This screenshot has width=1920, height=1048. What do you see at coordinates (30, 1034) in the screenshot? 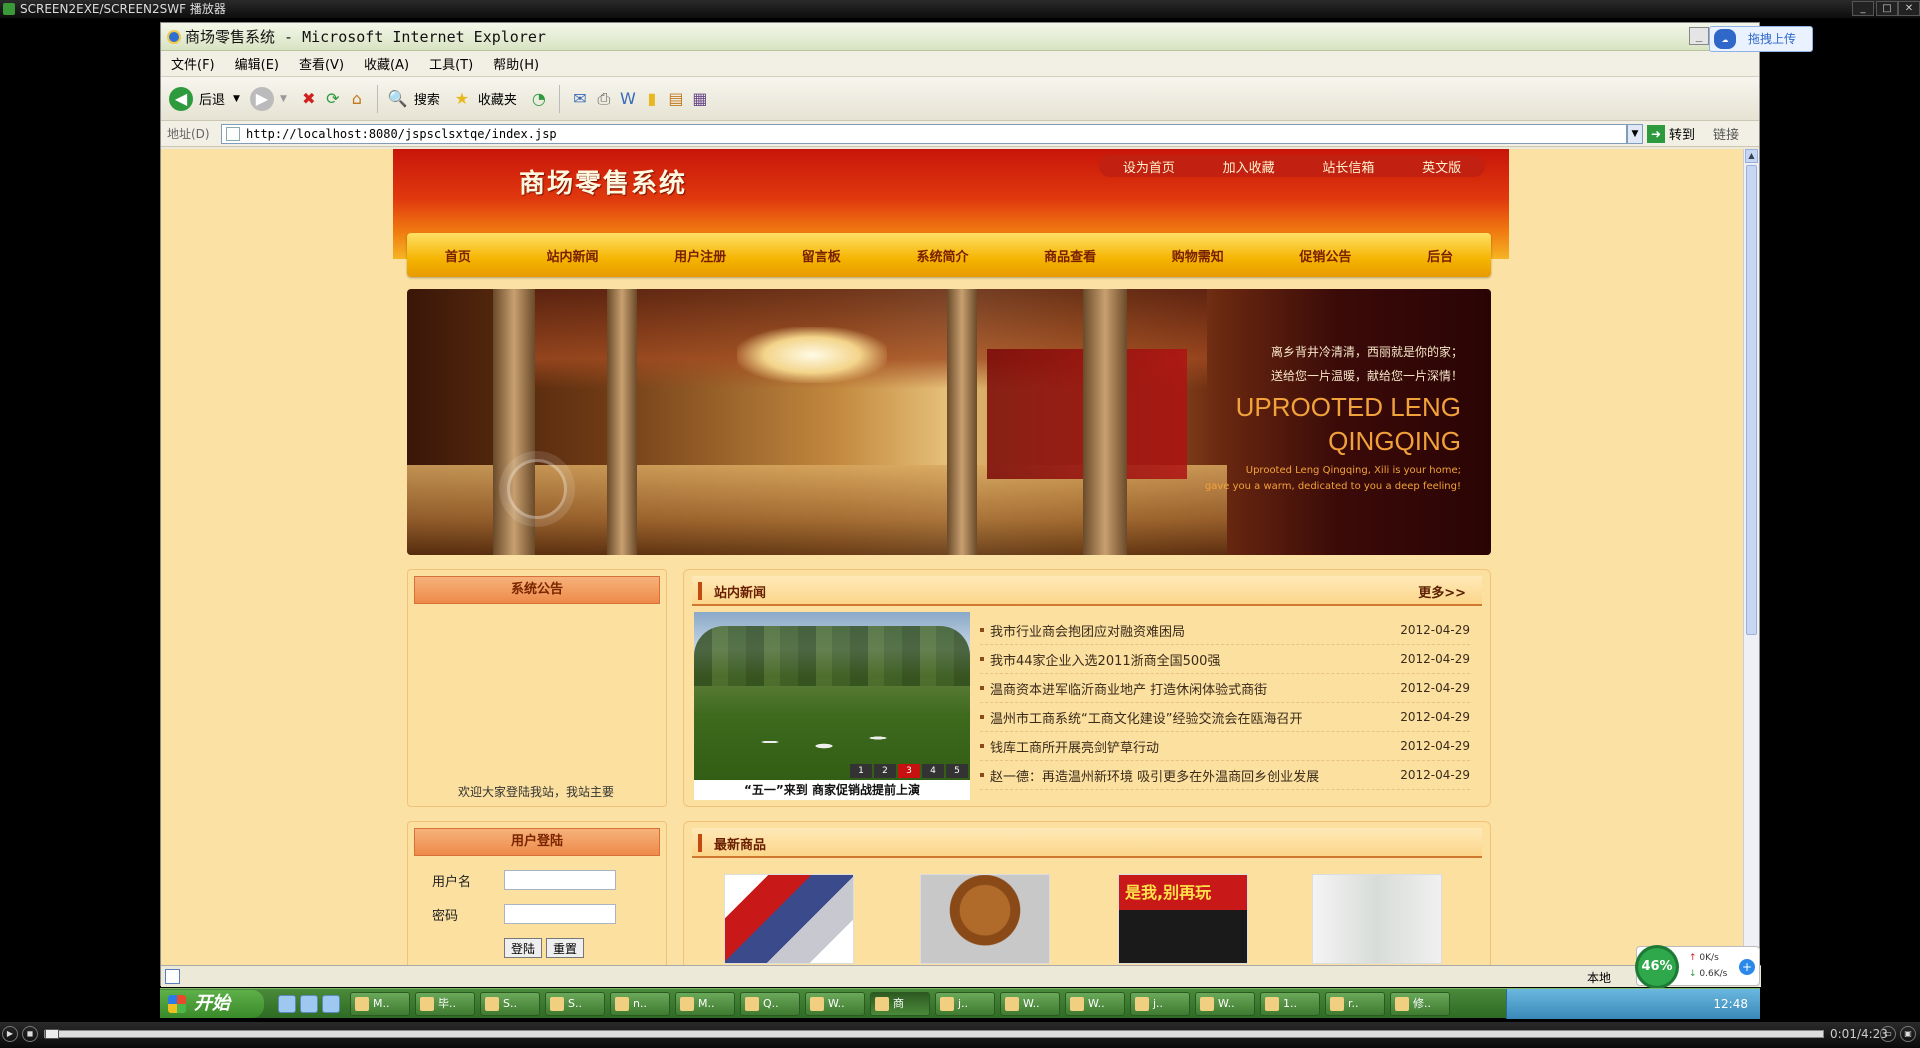
I see `stop-playback-icon: ◼` at bounding box center [30, 1034].